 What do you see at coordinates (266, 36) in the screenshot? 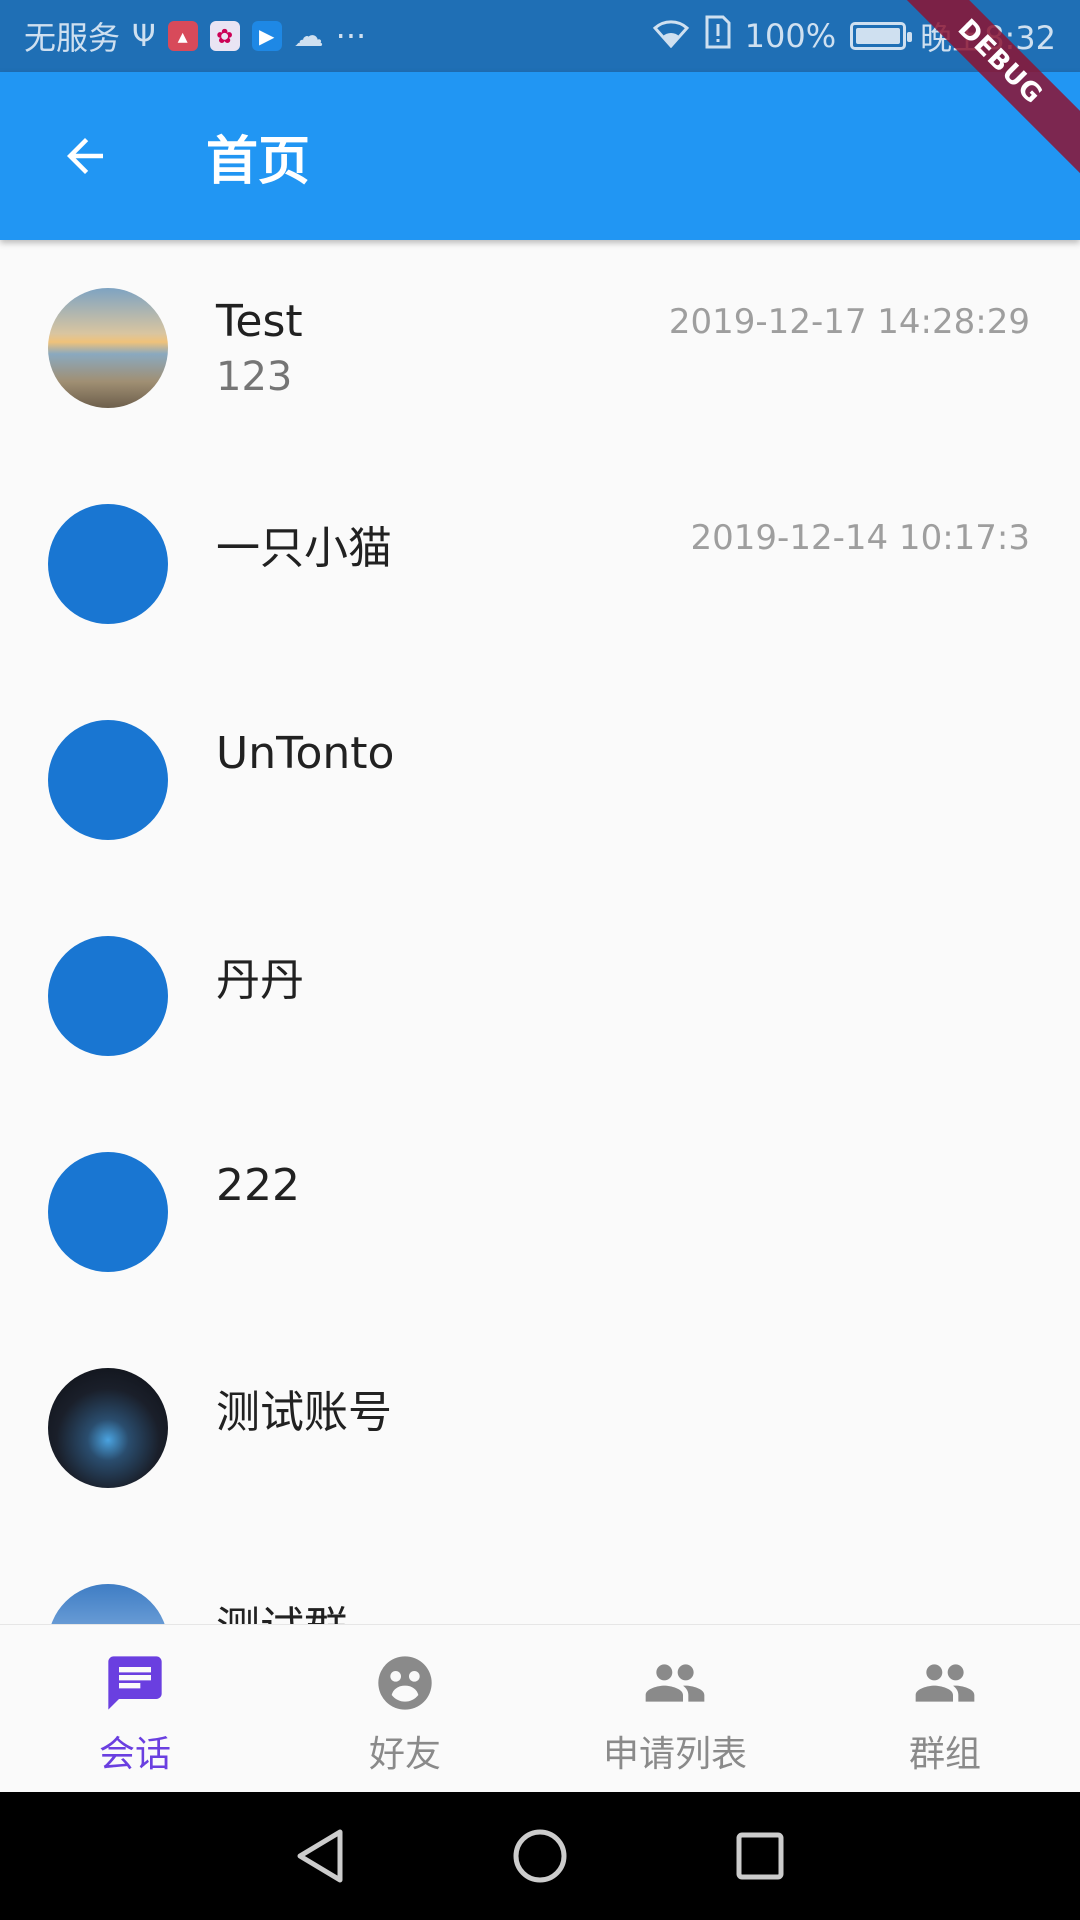
I see `video-app-icon: ▶` at bounding box center [266, 36].